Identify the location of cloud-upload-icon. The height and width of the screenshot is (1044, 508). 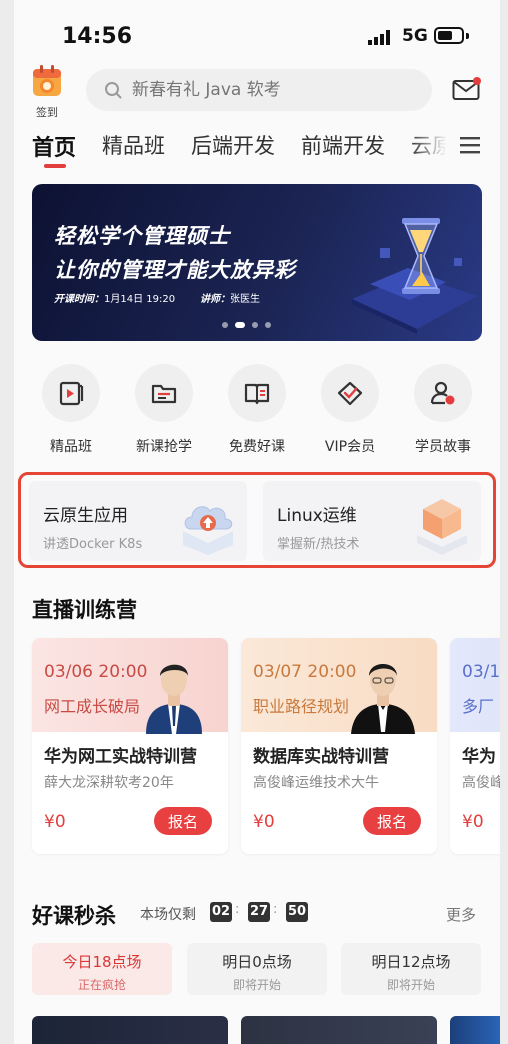
(208, 530).